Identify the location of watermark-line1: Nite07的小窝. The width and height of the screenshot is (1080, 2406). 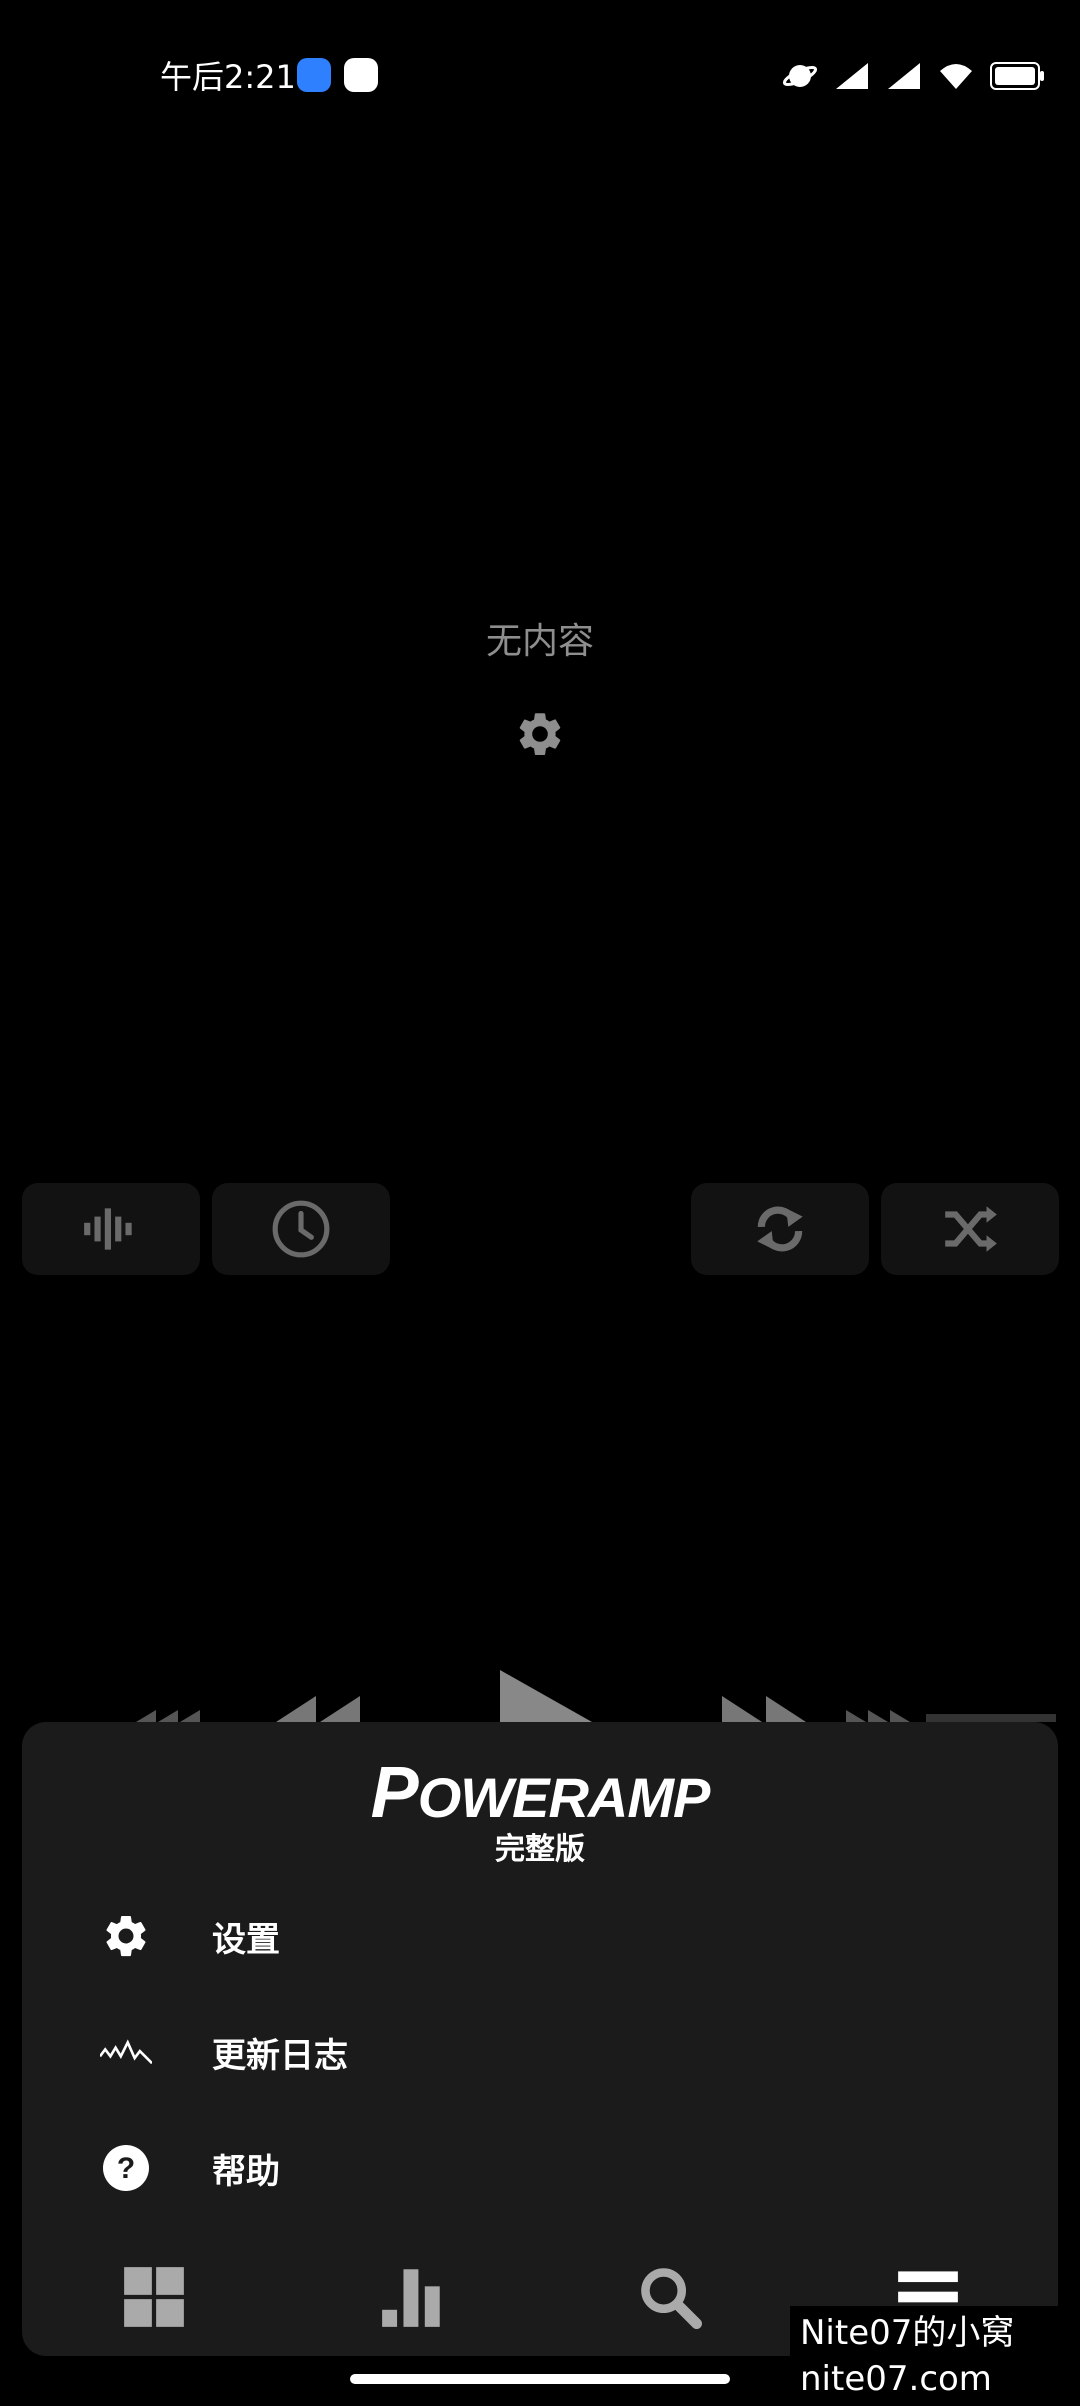
(907, 2333).